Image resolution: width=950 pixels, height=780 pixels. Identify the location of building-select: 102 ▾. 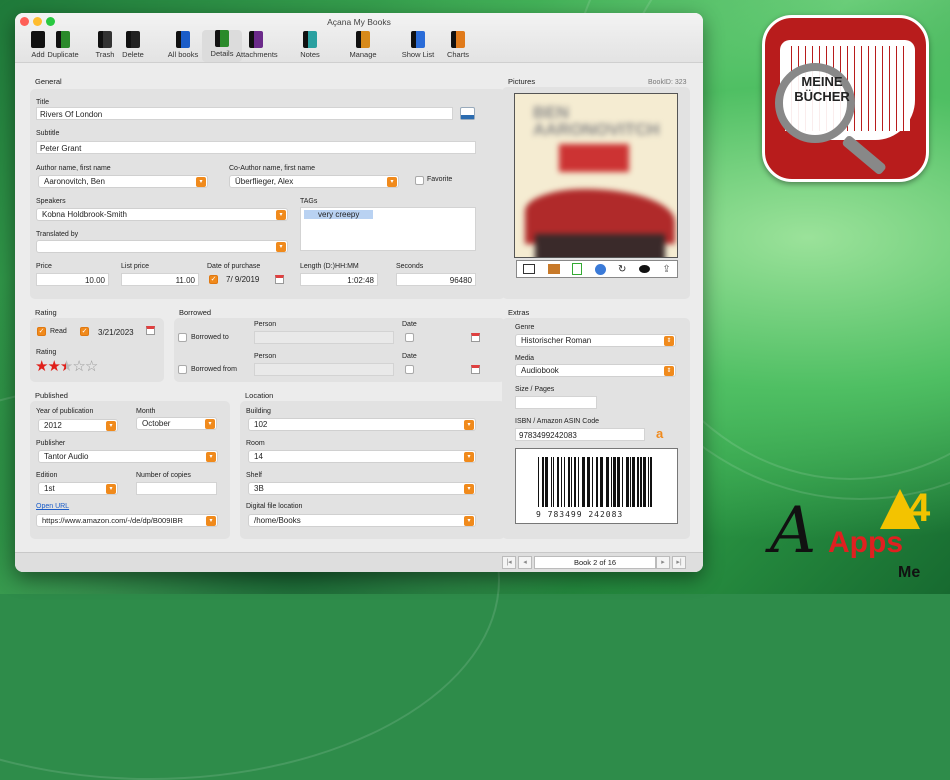
(362, 424).